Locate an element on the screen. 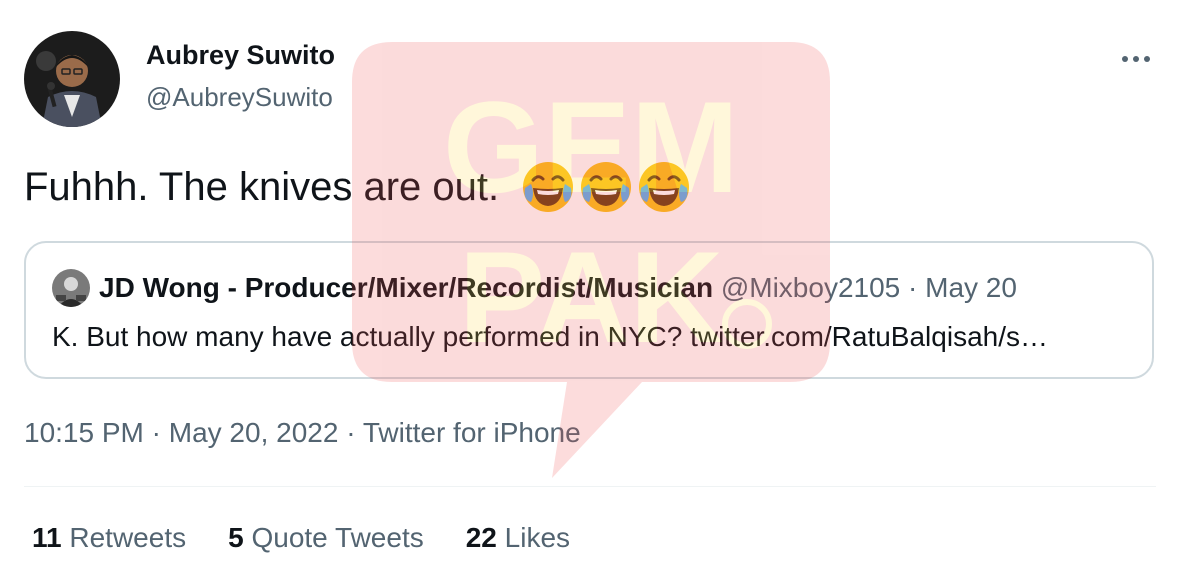 The image size is (1182, 584). emoji-group is located at coordinates (606, 187).